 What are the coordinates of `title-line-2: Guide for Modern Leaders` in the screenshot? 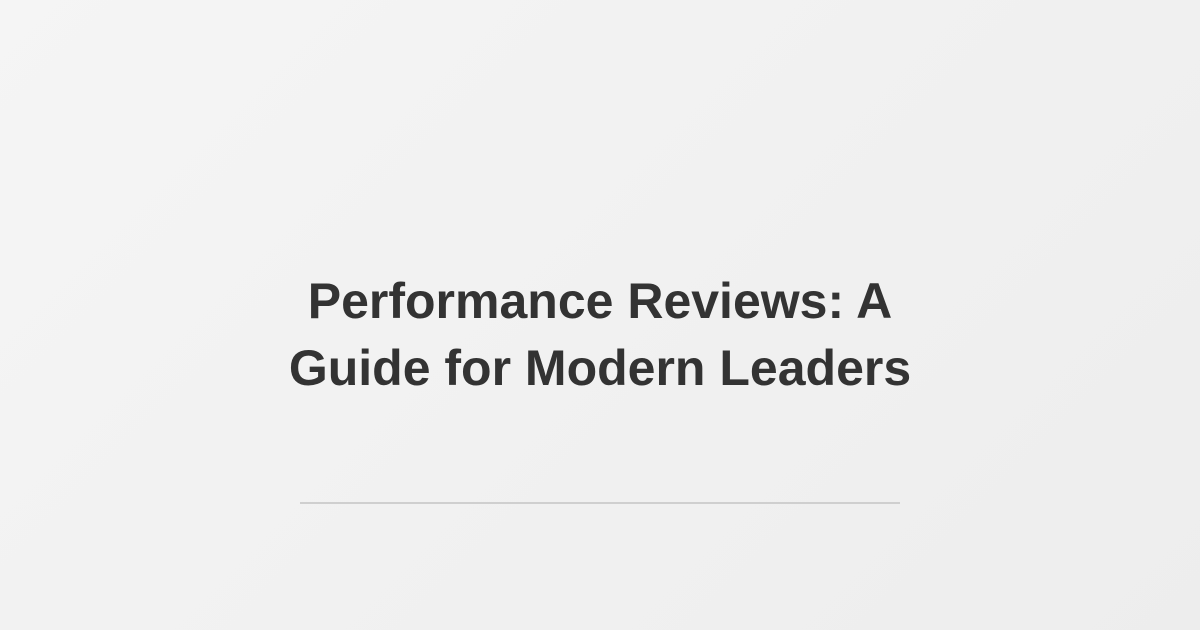 It's located at (600, 368).